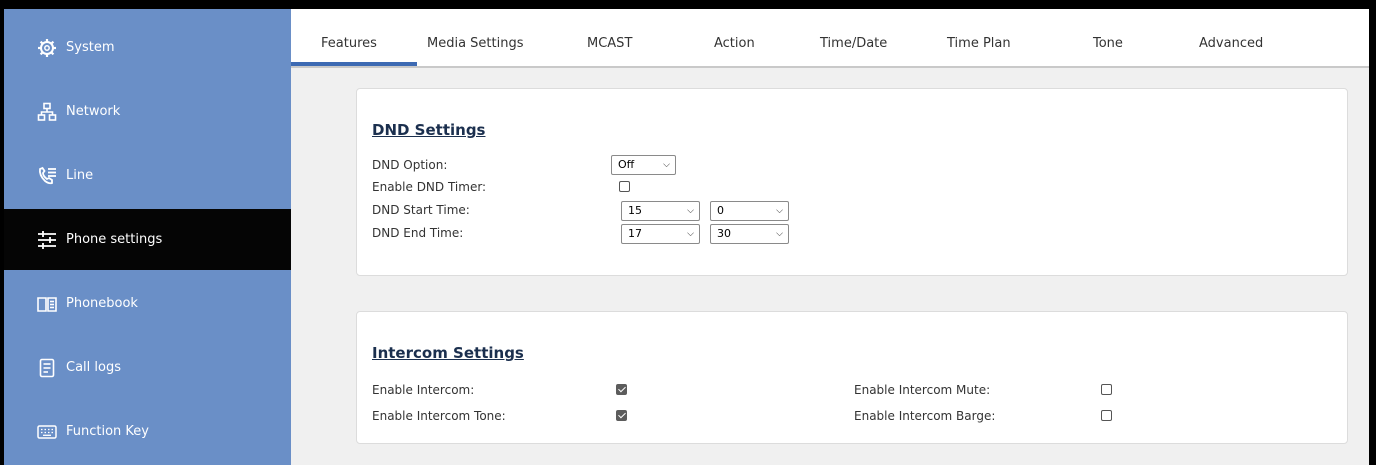 The width and height of the screenshot is (1376, 465). I want to click on dnd-start-hour-select: 15 ⌵, so click(660, 211).